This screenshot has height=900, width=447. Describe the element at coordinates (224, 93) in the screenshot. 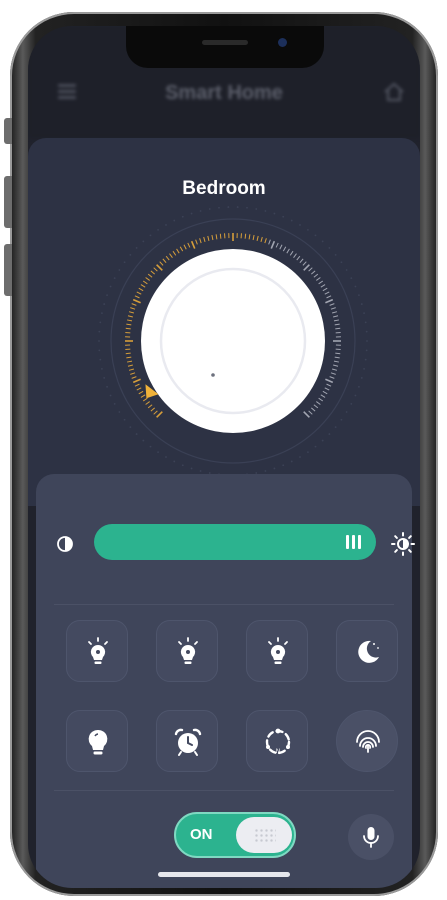

I see `app-title: Smart Home` at that location.